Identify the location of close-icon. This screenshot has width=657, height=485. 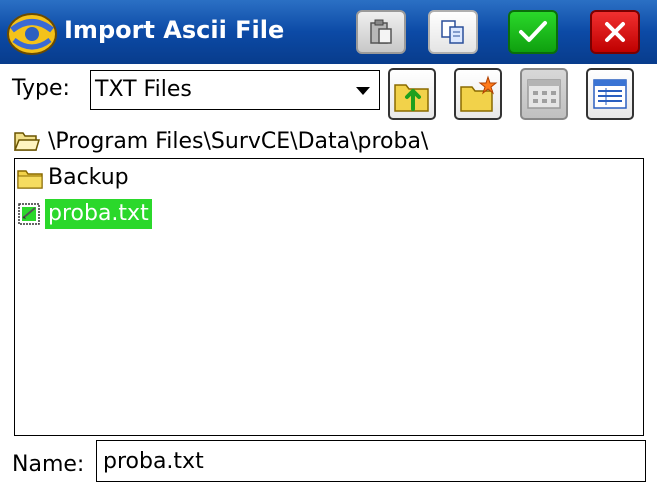
(615, 32).